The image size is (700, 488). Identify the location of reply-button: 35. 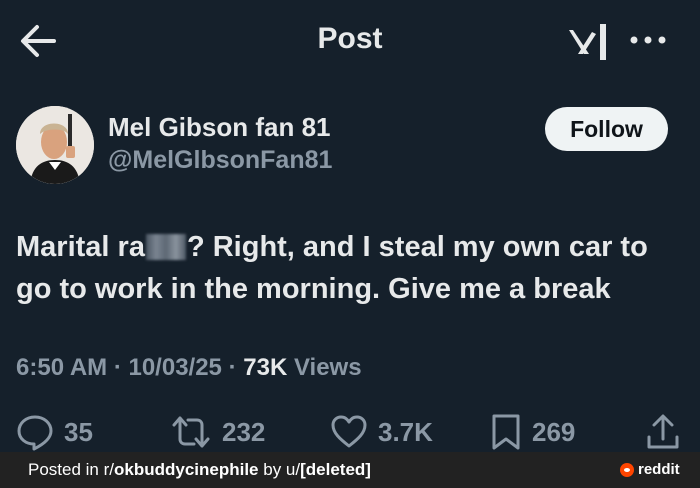
(54, 432).